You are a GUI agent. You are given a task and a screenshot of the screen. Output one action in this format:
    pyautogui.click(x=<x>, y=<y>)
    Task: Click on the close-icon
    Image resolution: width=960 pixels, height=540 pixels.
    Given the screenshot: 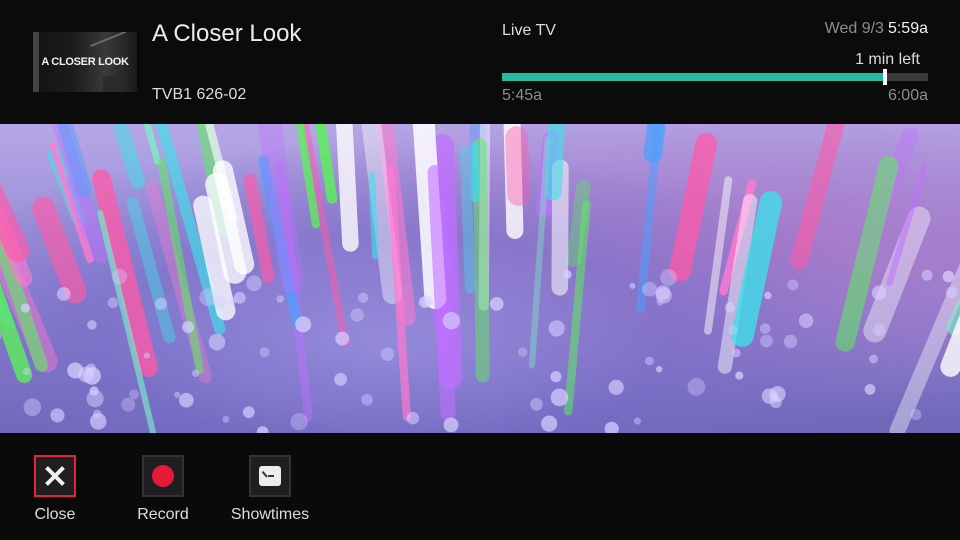 What is the action you would take?
    pyautogui.click(x=55, y=476)
    